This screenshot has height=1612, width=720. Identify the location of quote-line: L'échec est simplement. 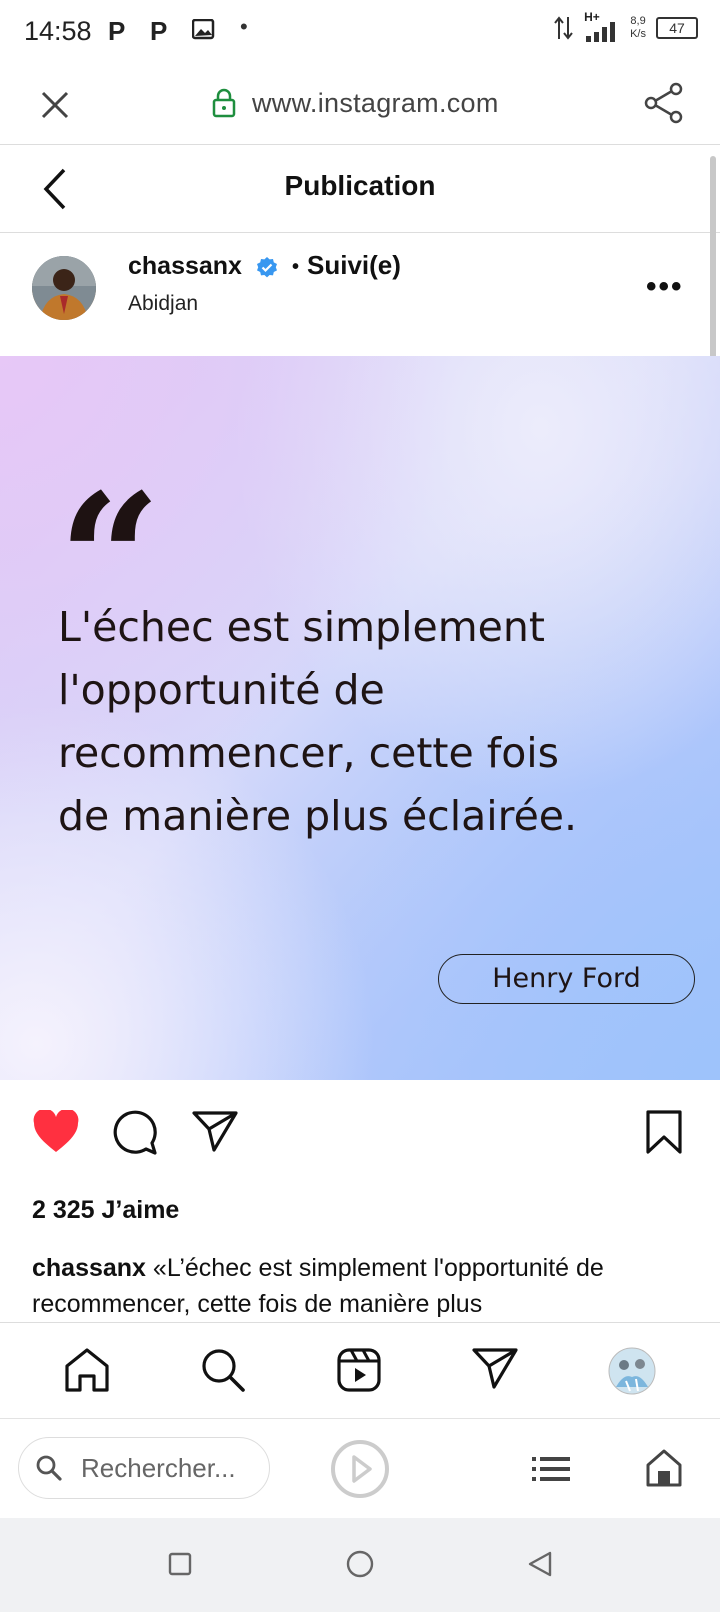
(301, 627).